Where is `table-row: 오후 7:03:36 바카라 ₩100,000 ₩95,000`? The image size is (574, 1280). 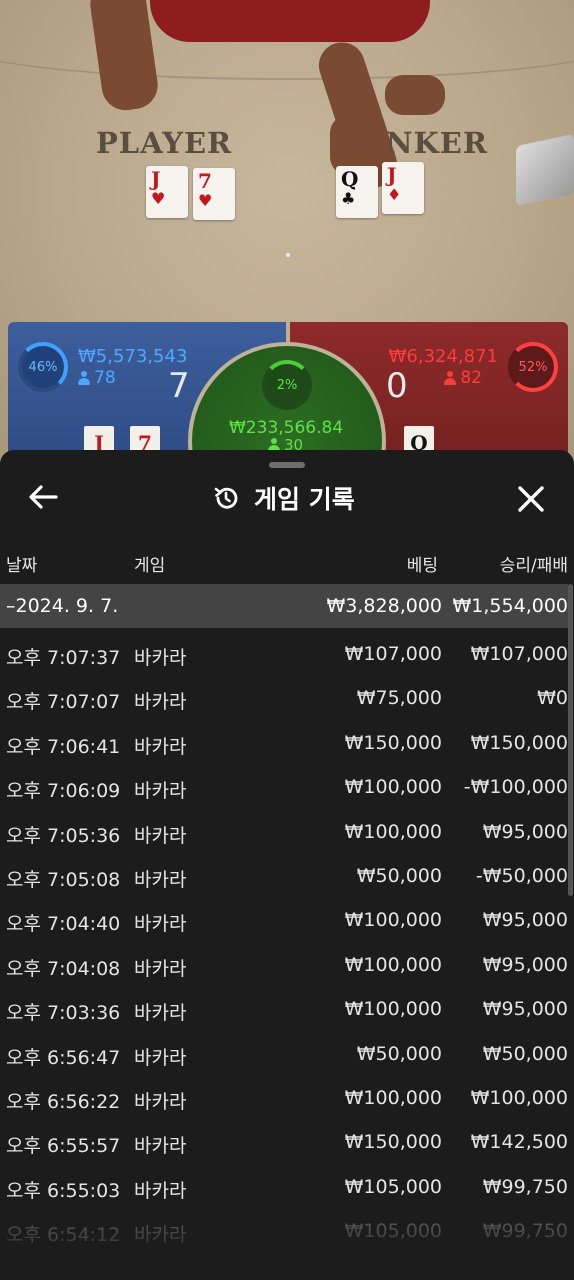 table-row: 오후 7:03:36 바카라 ₩100,000 ₩95,000 is located at coordinates (284, 1010).